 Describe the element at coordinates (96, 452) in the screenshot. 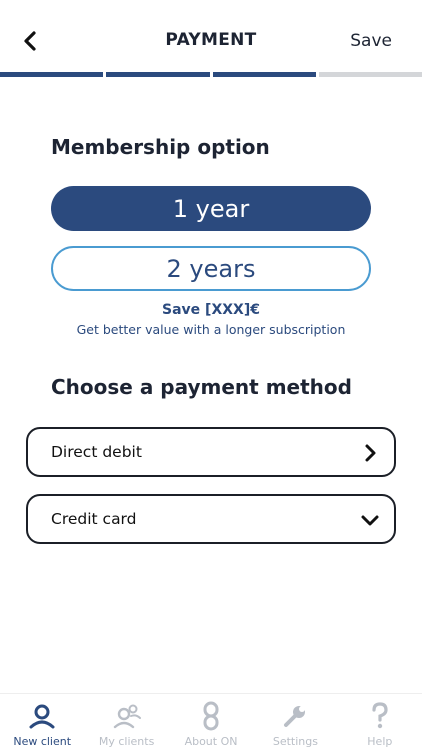

I see `direct-debit-label: Direct debit` at that location.